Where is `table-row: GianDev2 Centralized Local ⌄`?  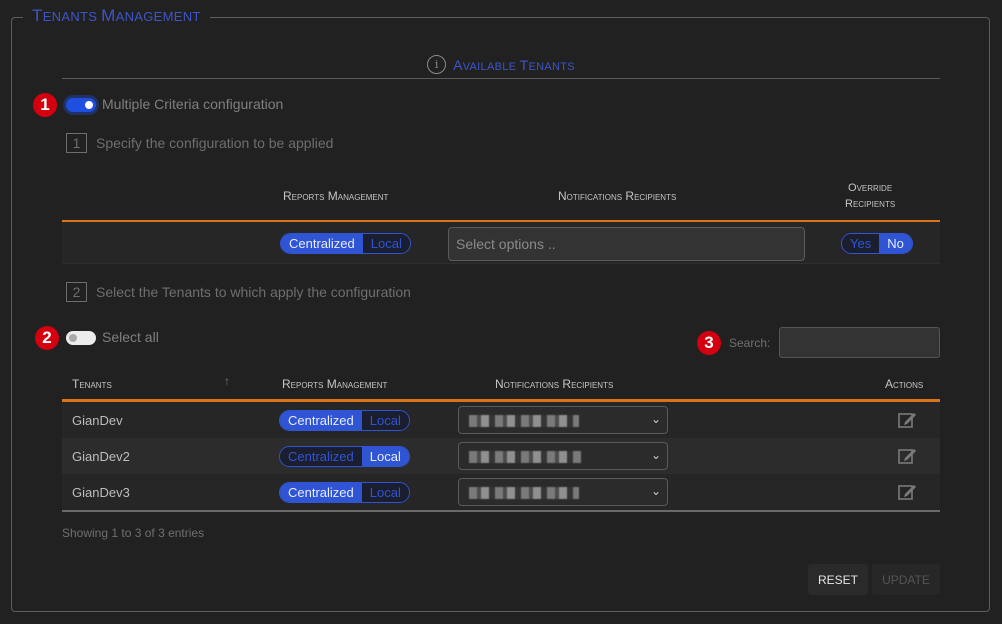
table-row: GianDev2 Centralized Local ⌄ is located at coordinates (501, 456).